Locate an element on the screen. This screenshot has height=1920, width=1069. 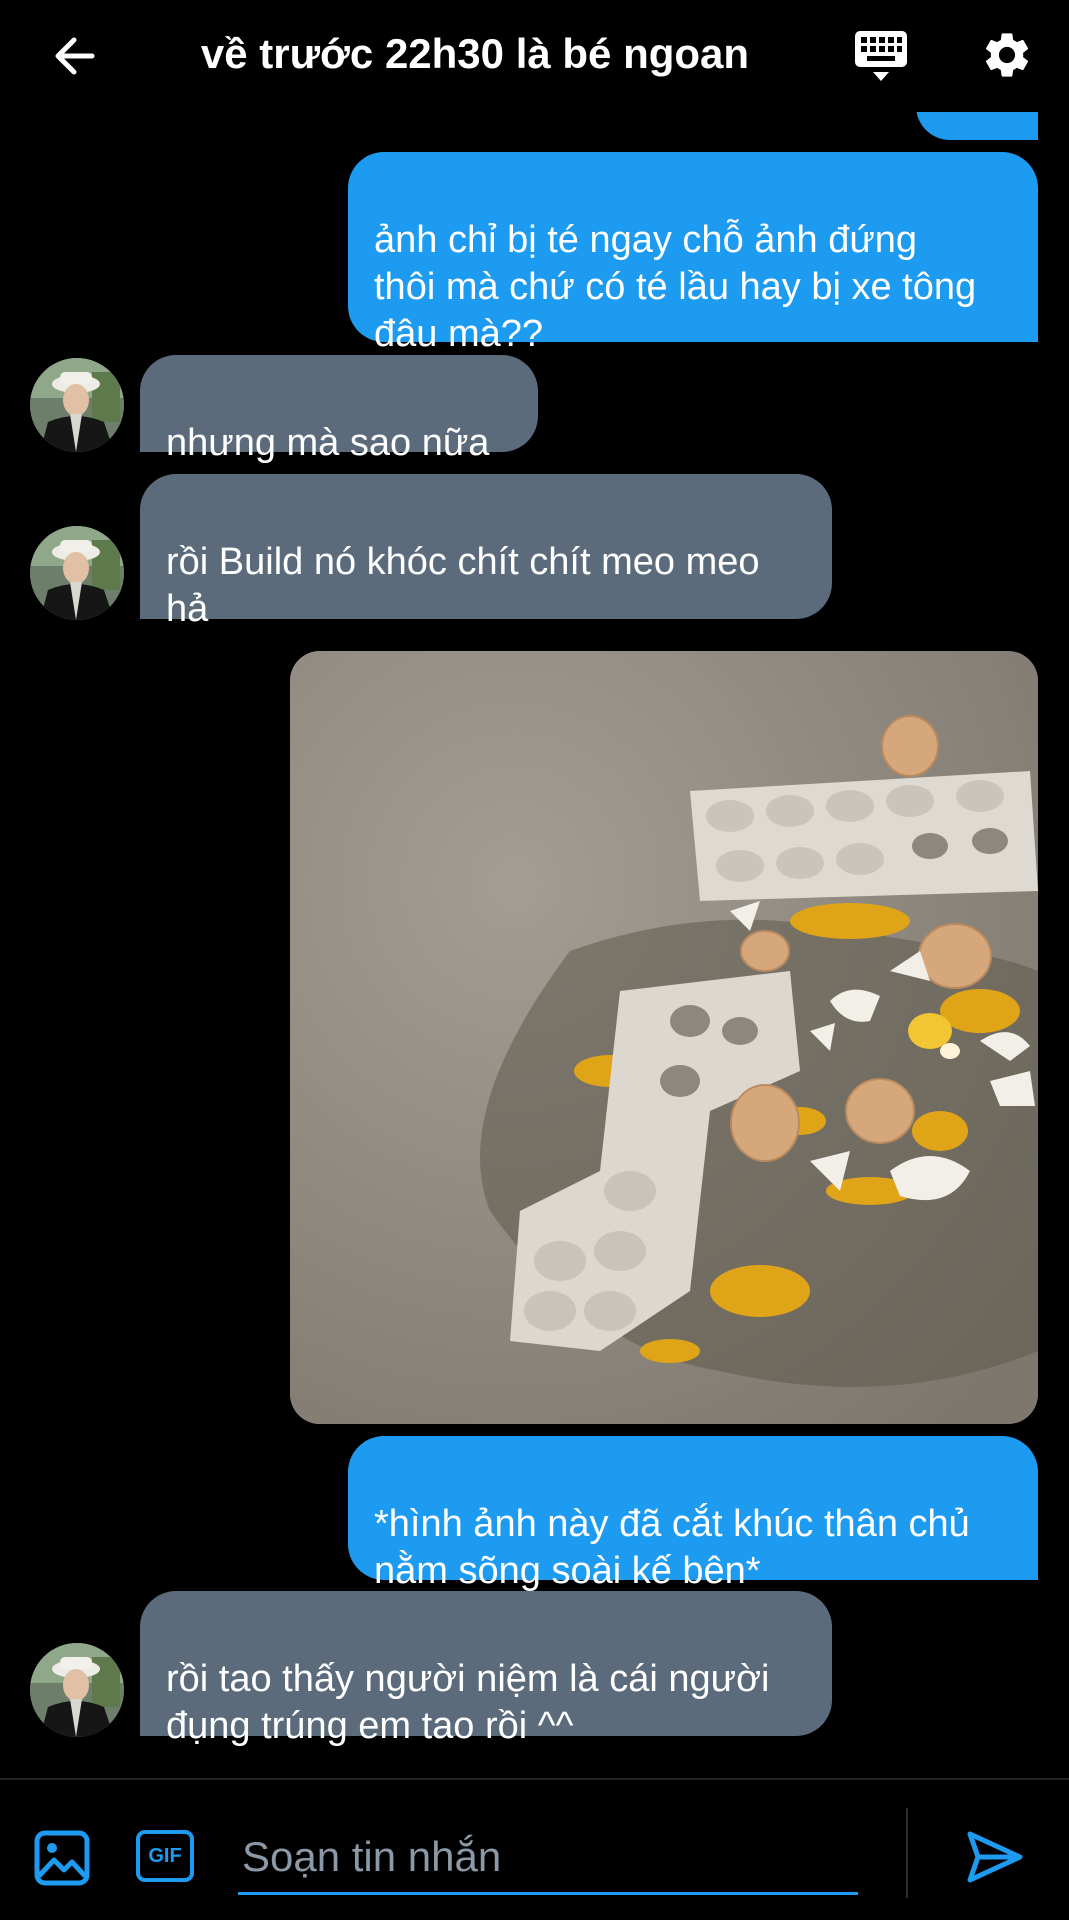
gear-icon is located at coordinates (1007, 55).